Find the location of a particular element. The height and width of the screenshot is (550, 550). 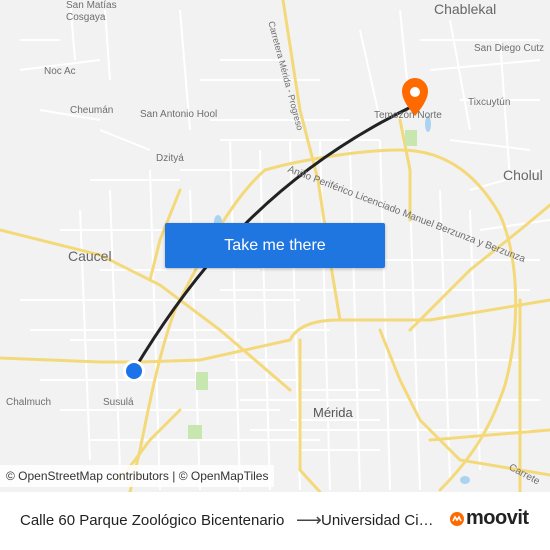

moovit-wordmark: moovit is located at coordinates (497, 518).